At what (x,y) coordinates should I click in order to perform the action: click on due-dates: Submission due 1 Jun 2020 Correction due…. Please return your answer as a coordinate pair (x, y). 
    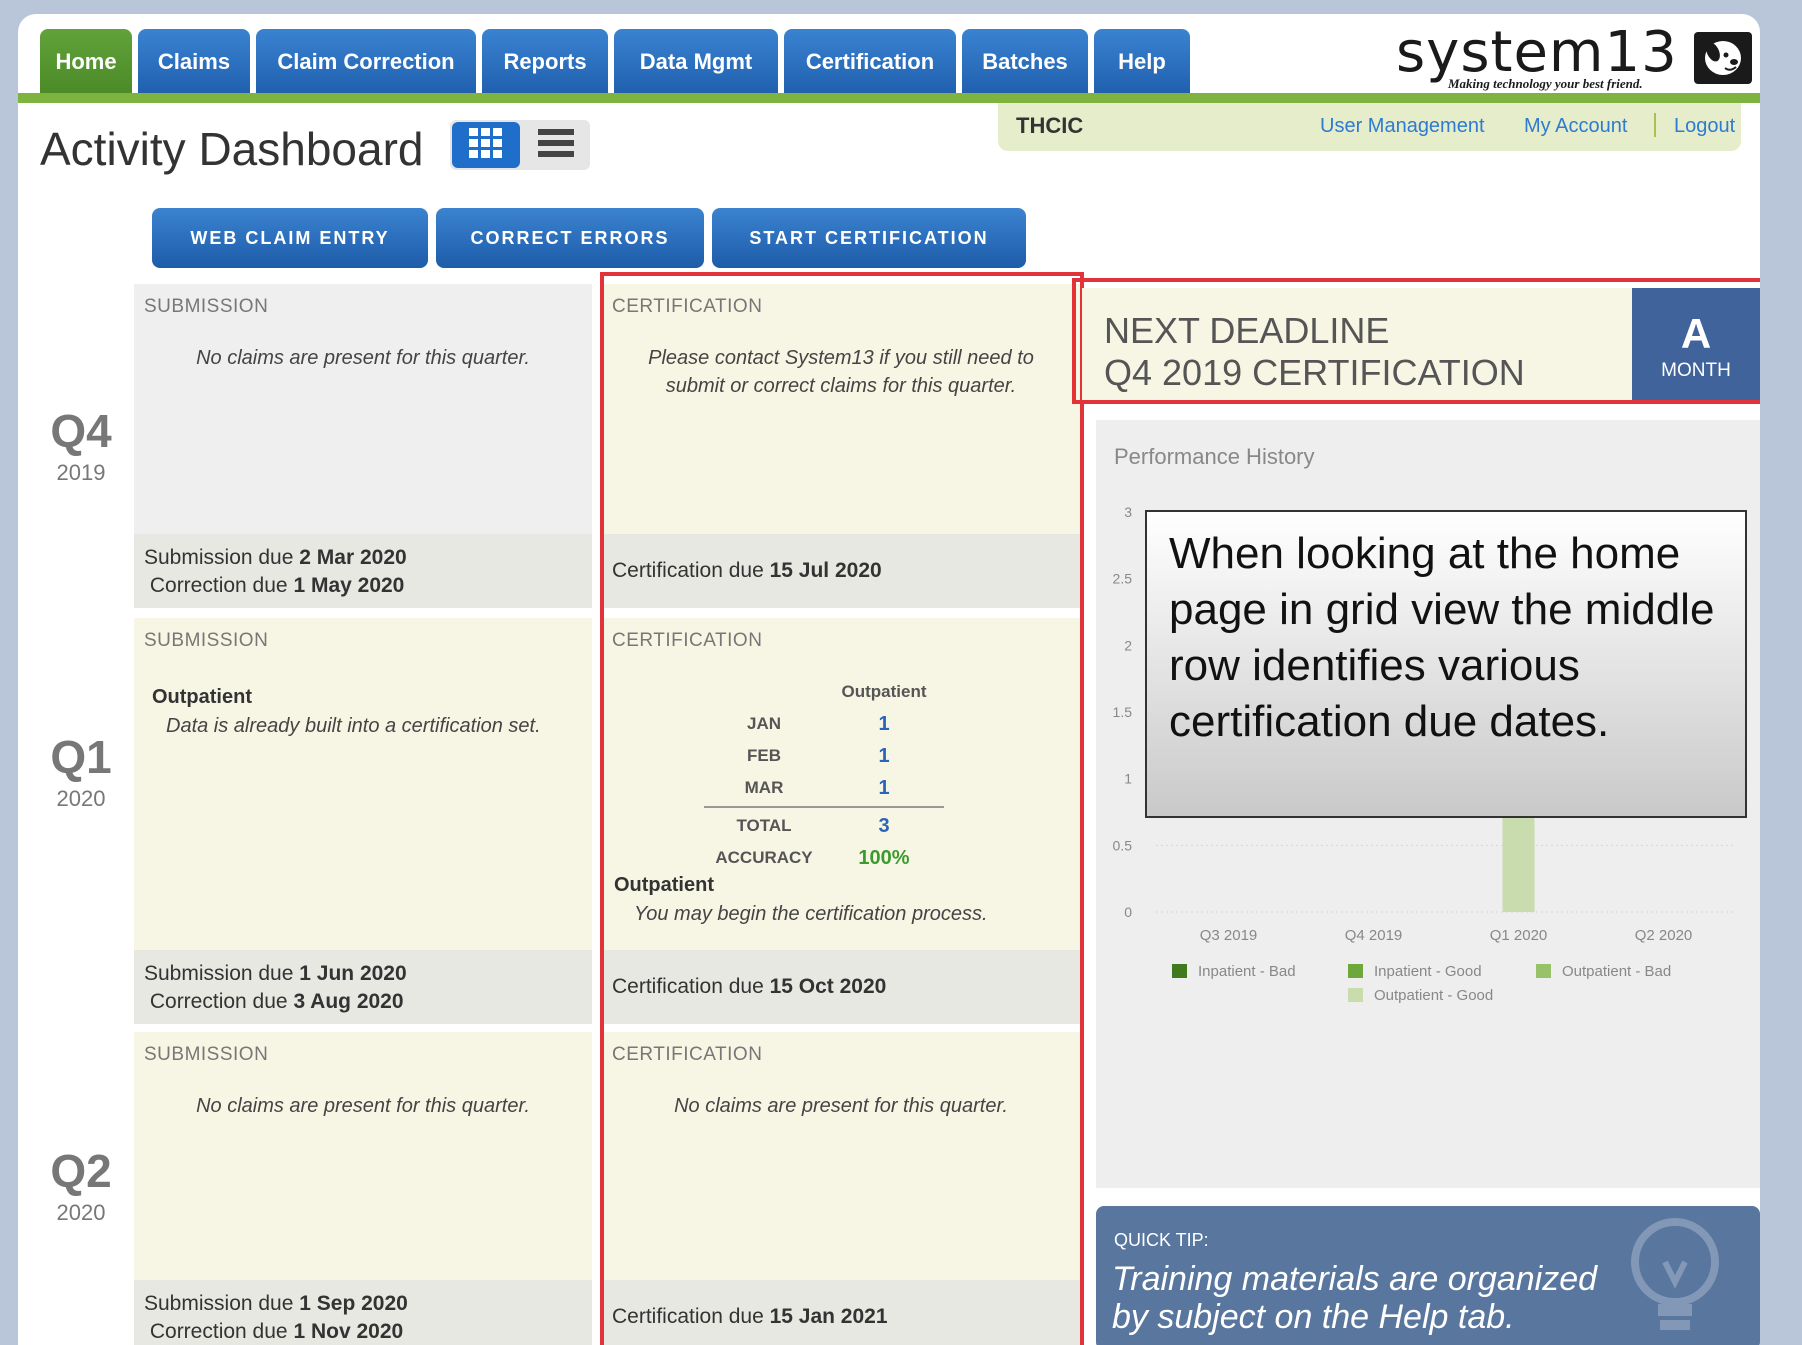
    Looking at the image, I should click on (363, 987).